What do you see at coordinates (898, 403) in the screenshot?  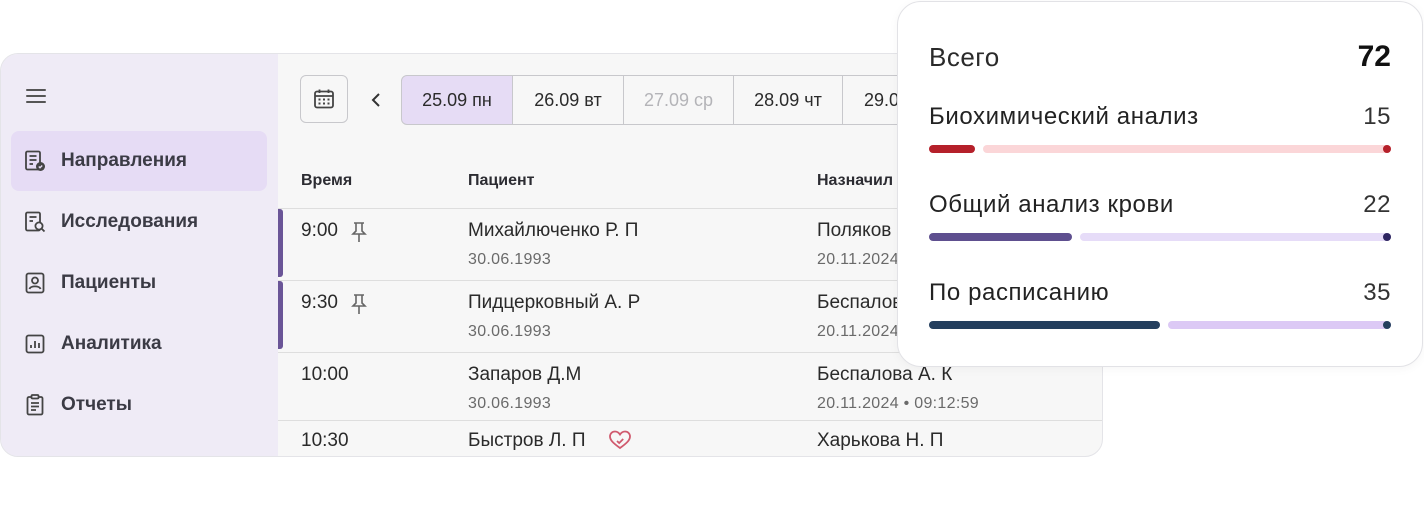 I see `assigned-date: 20.11.2024 • 09:12:59` at bounding box center [898, 403].